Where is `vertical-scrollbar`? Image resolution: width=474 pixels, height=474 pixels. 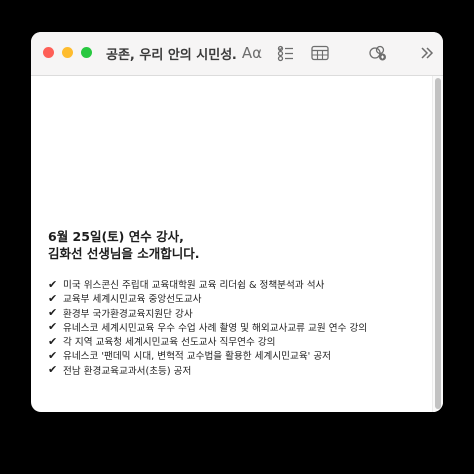
vertical-scrollbar is located at coordinates (437, 244).